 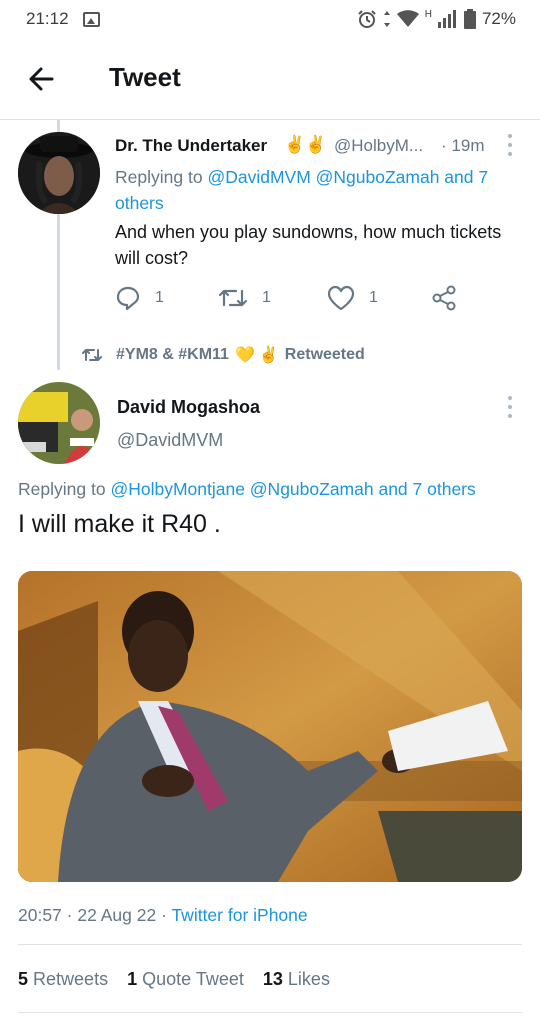 I want to click on likes-stat: 13 Likes, so click(x=296, y=979).